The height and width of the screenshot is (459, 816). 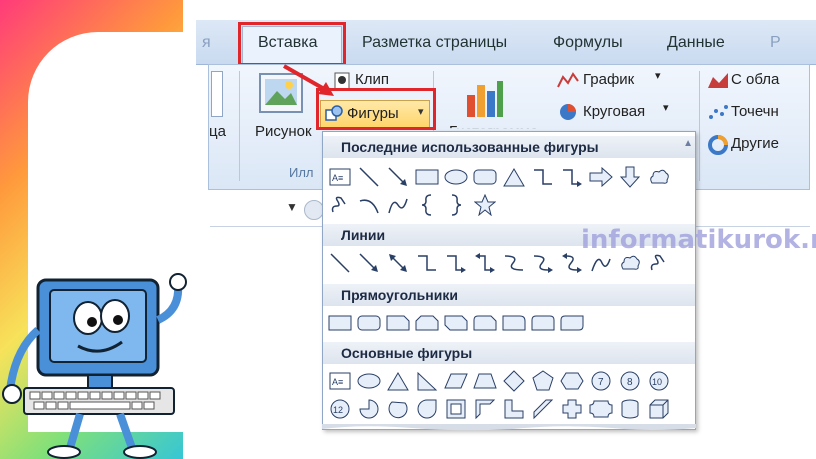 What do you see at coordinates (369, 263) in the screenshot?
I see `arrow-icon` at bounding box center [369, 263].